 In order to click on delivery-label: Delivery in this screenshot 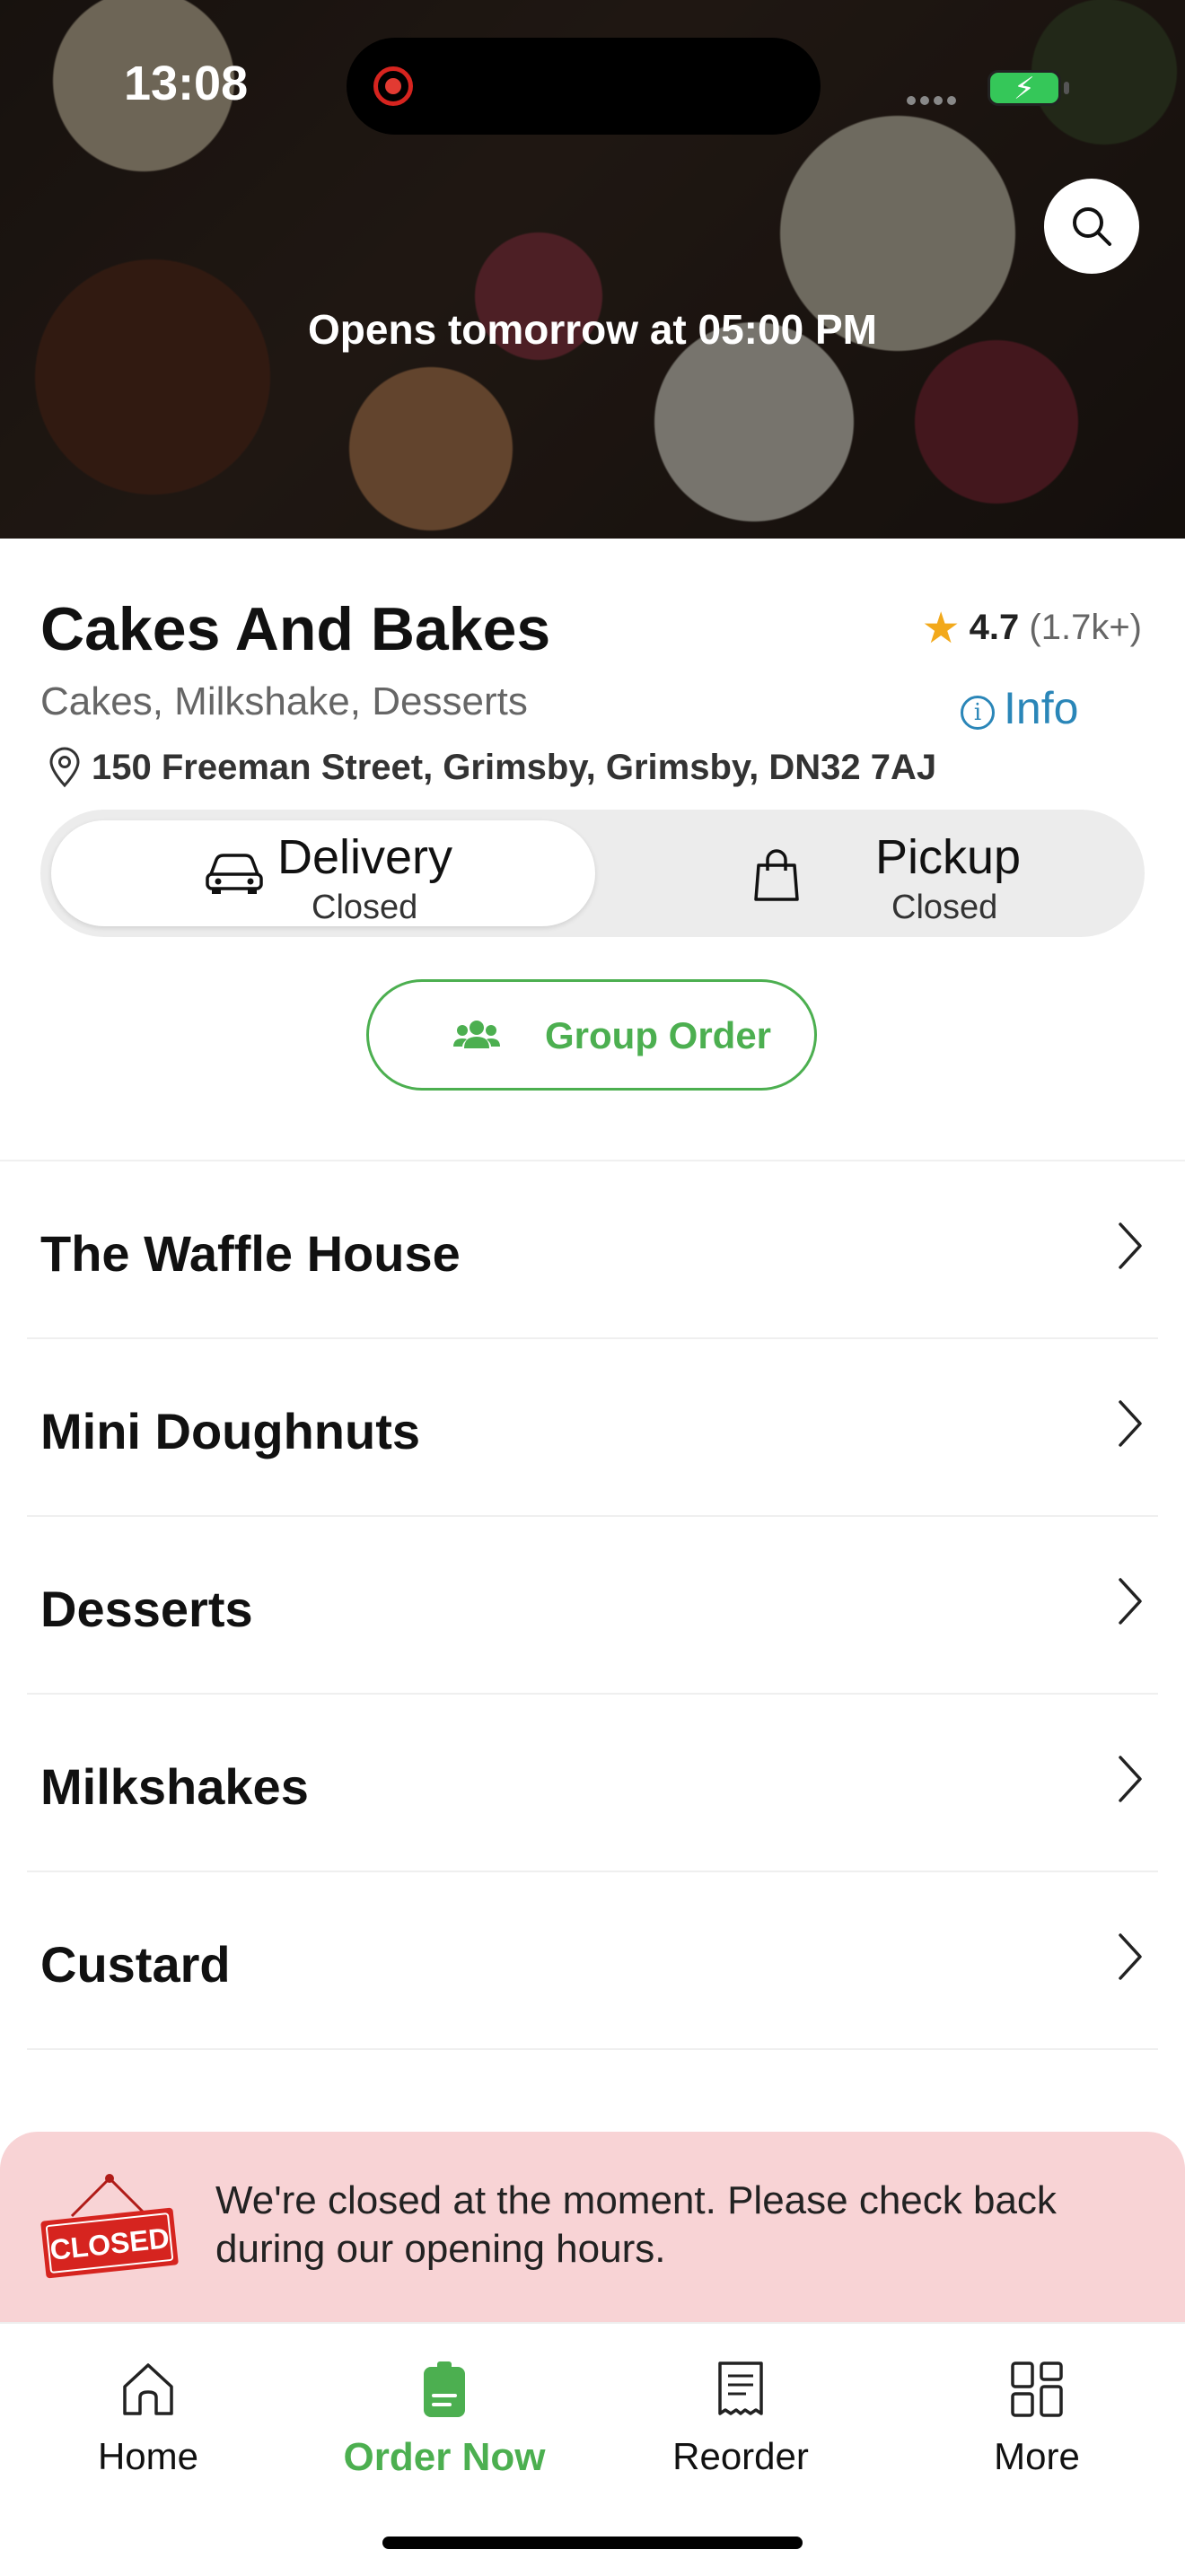, I will do `click(365, 857)`.